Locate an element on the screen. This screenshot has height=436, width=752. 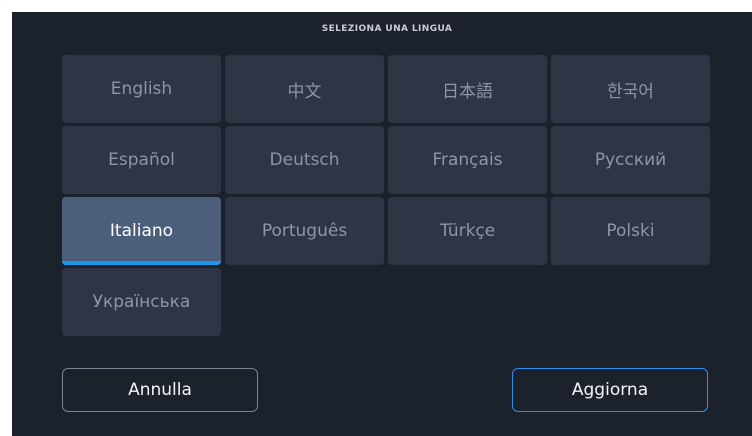
language-option-italian: Italiano is located at coordinates (141, 231).